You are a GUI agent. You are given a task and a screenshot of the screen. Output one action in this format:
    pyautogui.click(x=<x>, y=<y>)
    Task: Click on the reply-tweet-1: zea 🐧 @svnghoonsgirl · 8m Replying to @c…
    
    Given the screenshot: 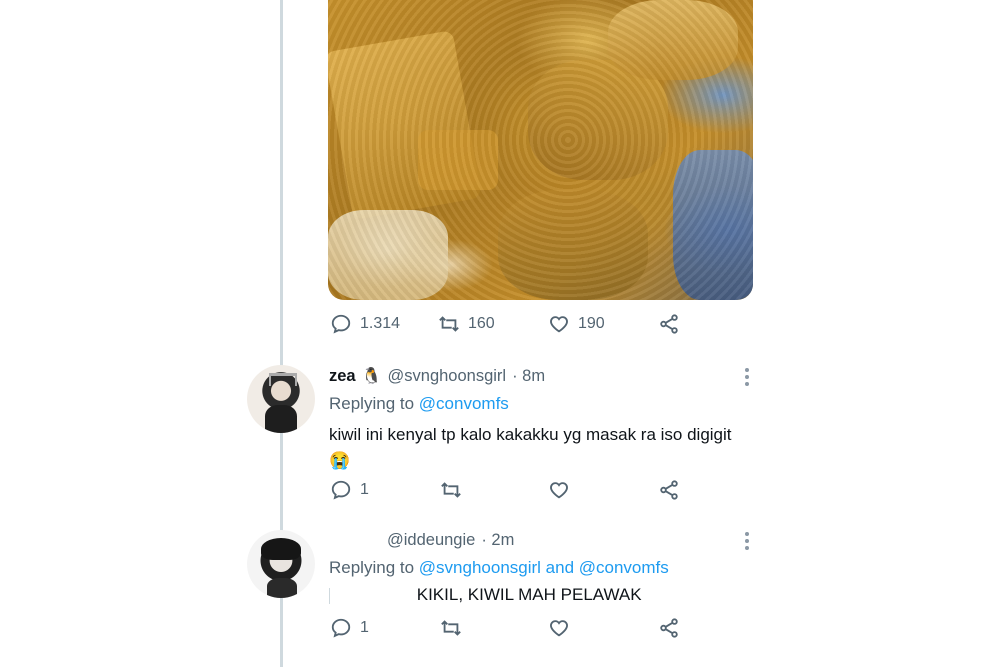 What is the action you would take?
    pyautogui.click(x=502, y=434)
    